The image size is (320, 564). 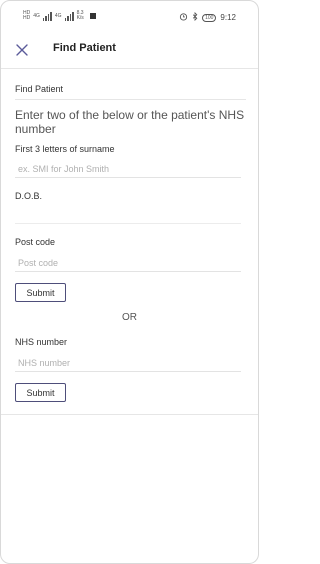 What do you see at coordinates (47, 16) in the screenshot?
I see `signal-icon` at bounding box center [47, 16].